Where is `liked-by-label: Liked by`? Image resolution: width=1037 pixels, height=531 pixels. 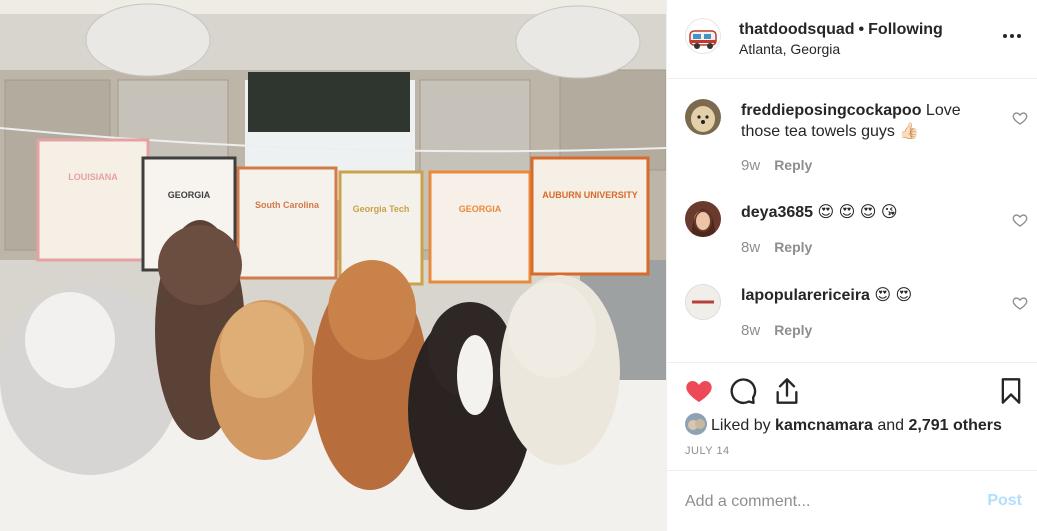 liked-by-label: Liked by is located at coordinates (741, 425).